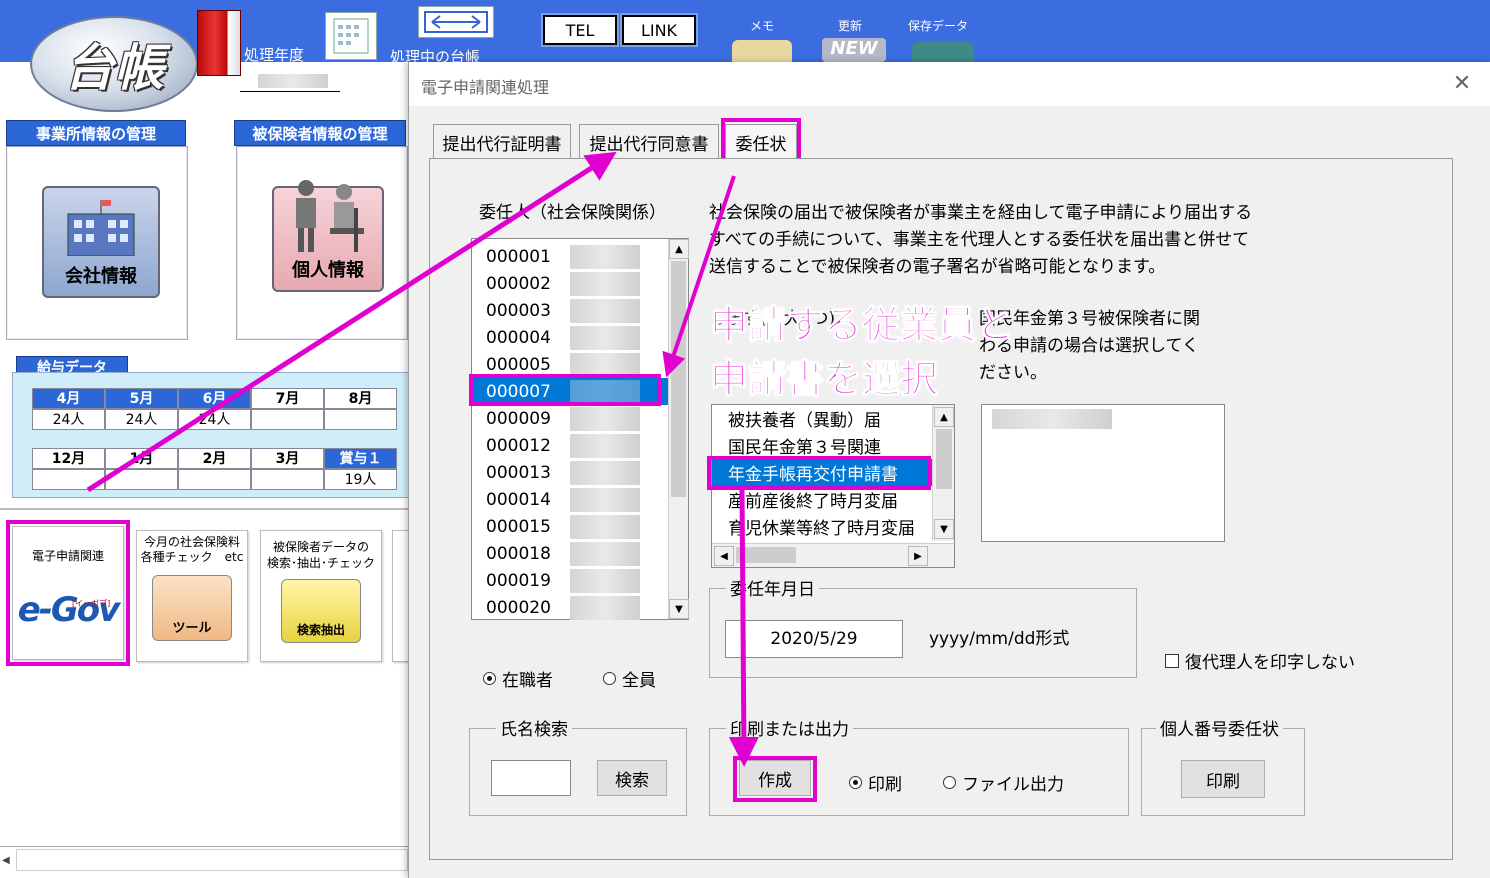  Describe the element at coordinates (743, 628) in the screenshot. I see `arrow-to-create` at that location.